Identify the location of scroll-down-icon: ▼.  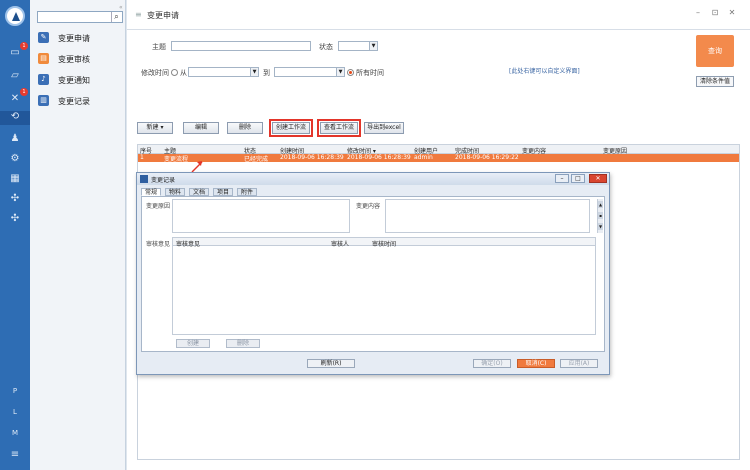
(600, 226).